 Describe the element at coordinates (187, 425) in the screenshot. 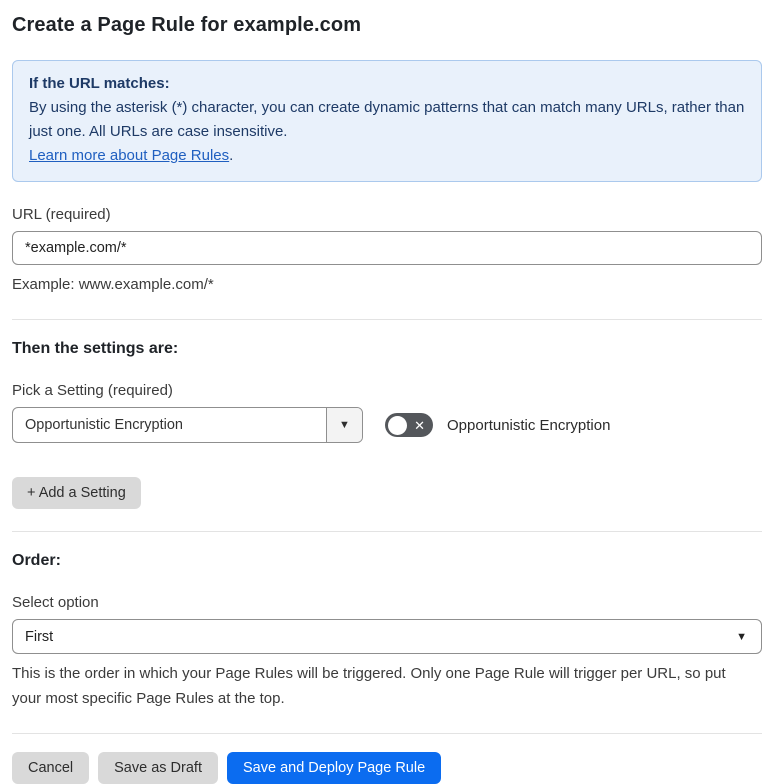

I see `setting-picker-dropdown: Opportunistic Encryption ▼` at that location.